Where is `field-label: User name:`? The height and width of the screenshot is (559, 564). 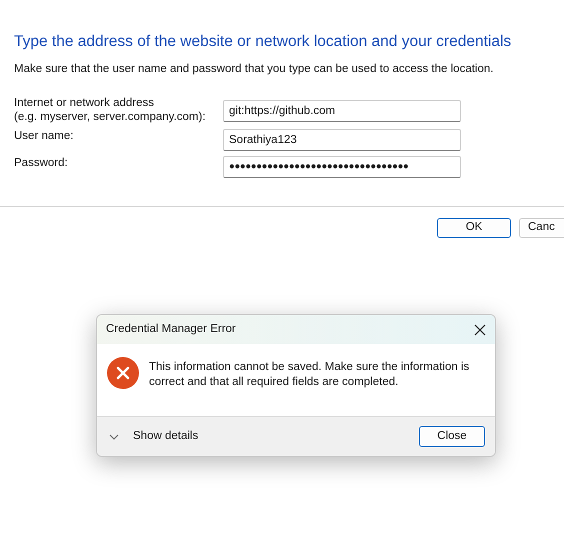
field-label: User name: is located at coordinates (44, 135).